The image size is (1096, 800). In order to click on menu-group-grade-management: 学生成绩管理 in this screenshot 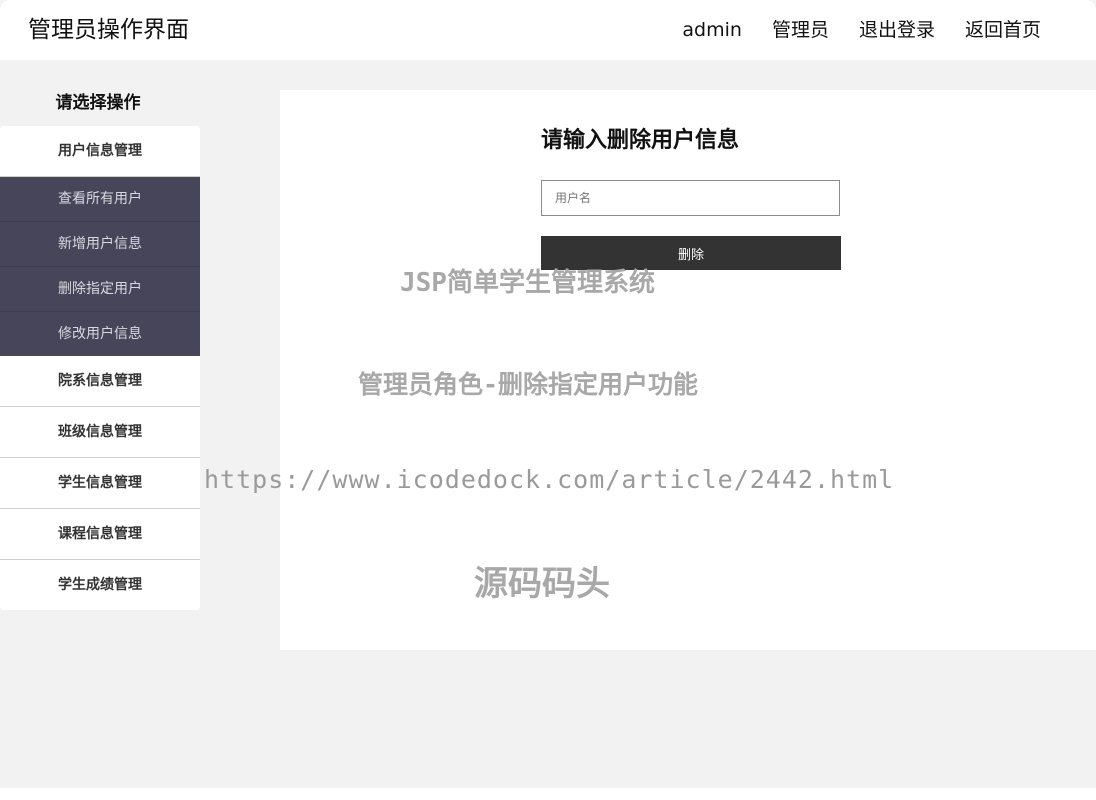, I will do `click(100, 585)`.